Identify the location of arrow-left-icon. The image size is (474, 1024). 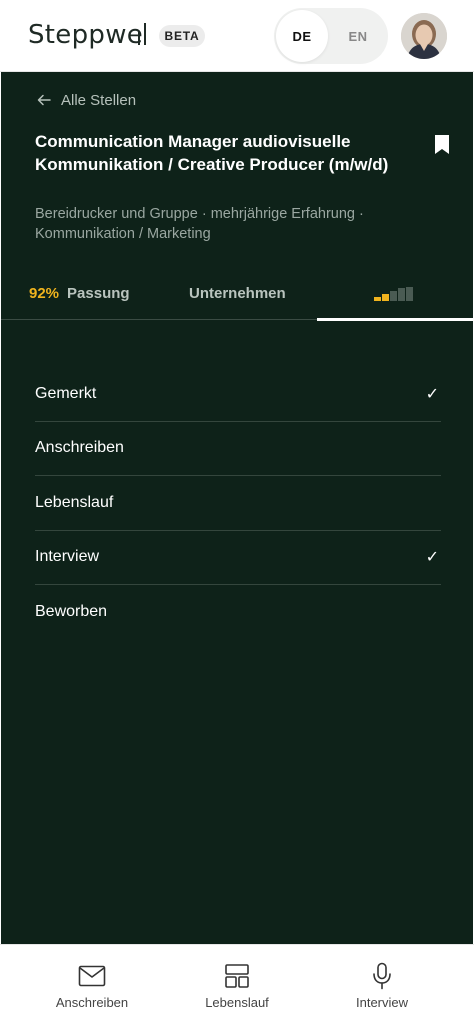
(44, 100).